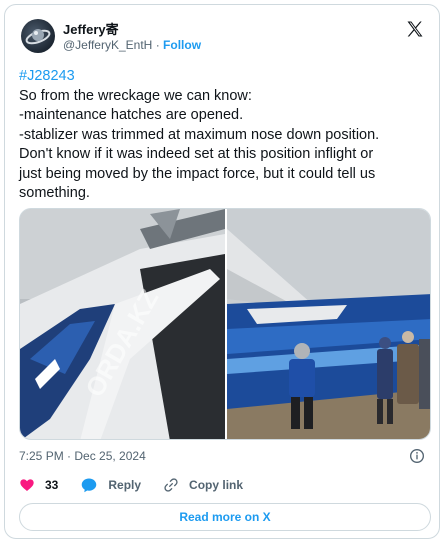  Describe the element at coordinates (54, 193) in the screenshot. I see `tweet-line: something.` at that location.